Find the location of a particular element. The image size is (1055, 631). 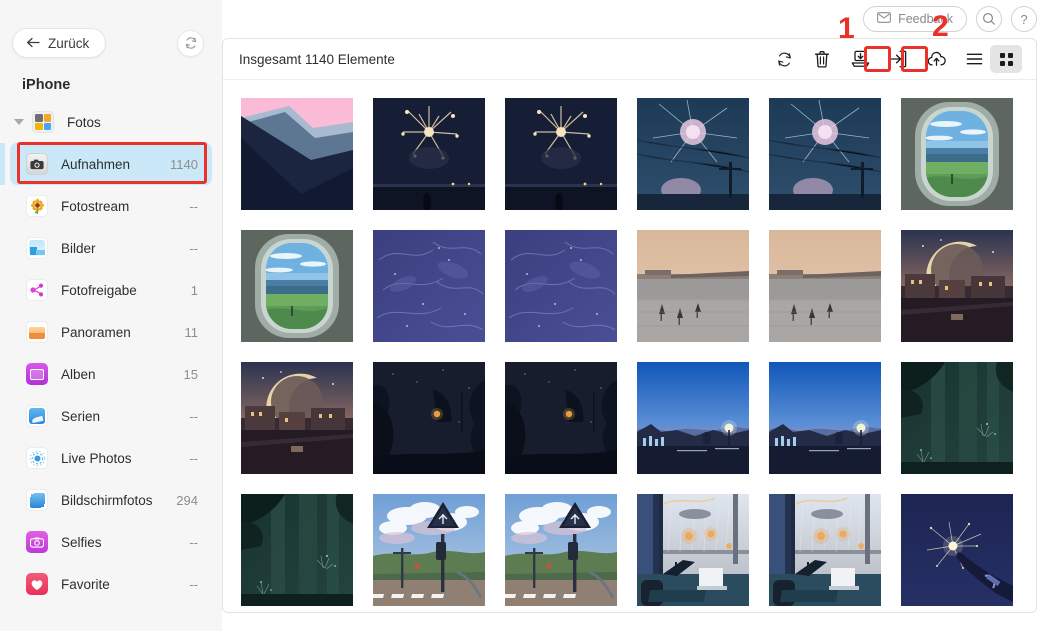

toolbar-actions is located at coordinates (895, 59).